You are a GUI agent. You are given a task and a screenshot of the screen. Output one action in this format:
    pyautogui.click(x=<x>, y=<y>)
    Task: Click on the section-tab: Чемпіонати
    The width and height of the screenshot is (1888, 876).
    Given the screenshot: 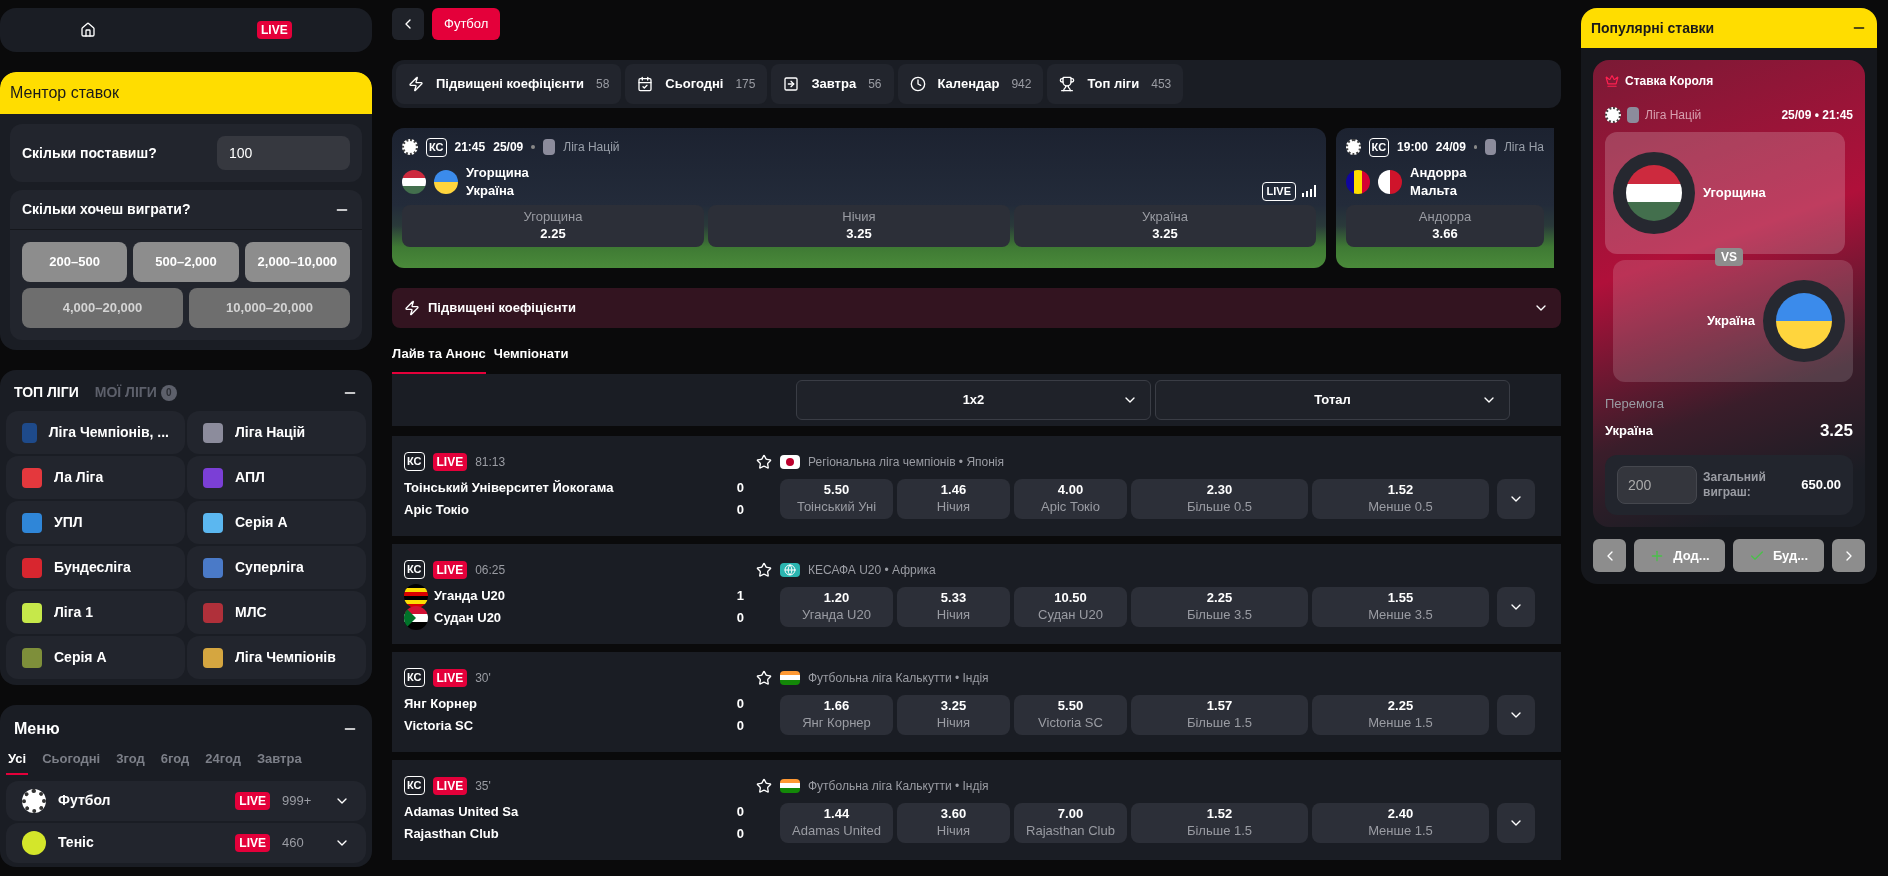 What is the action you would take?
    pyautogui.click(x=531, y=359)
    